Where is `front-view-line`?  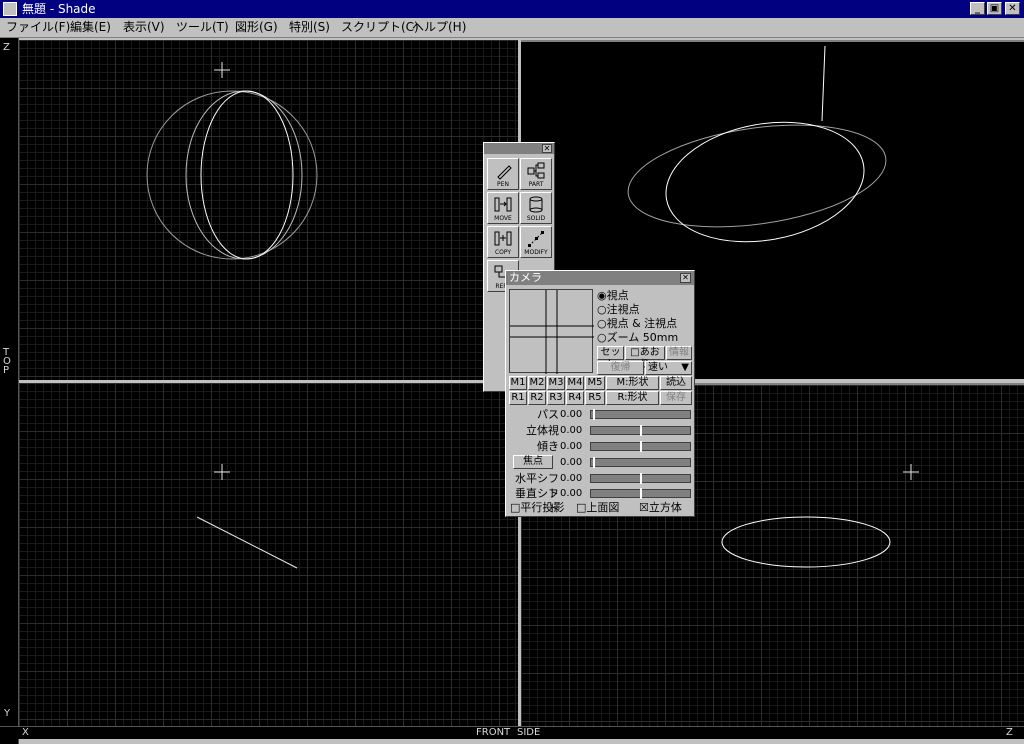
front-view-line is located at coordinates (247, 542).